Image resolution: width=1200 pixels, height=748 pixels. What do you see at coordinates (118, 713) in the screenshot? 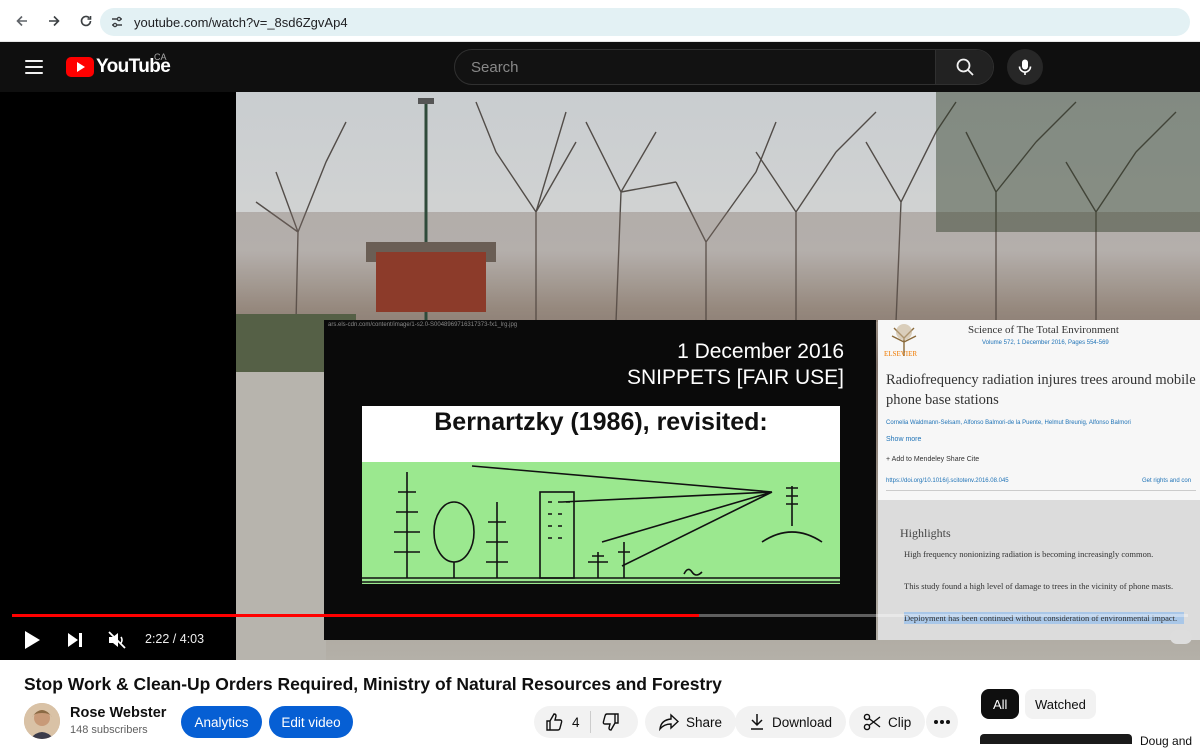
I see `channel-name: Rose Webster` at bounding box center [118, 713].